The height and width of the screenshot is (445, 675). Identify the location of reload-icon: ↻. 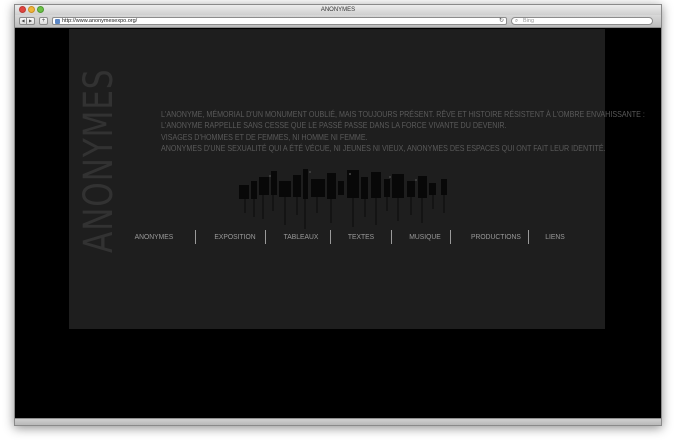
(501, 21).